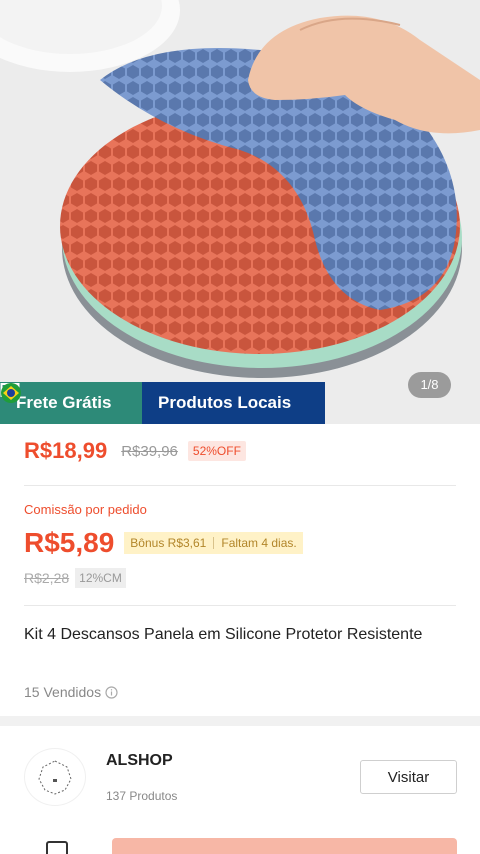 This screenshot has height=854, width=480. Describe the element at coordinates (225, 402) in the screenshot. I see `local-products-label: Produtos Locais` at that location.